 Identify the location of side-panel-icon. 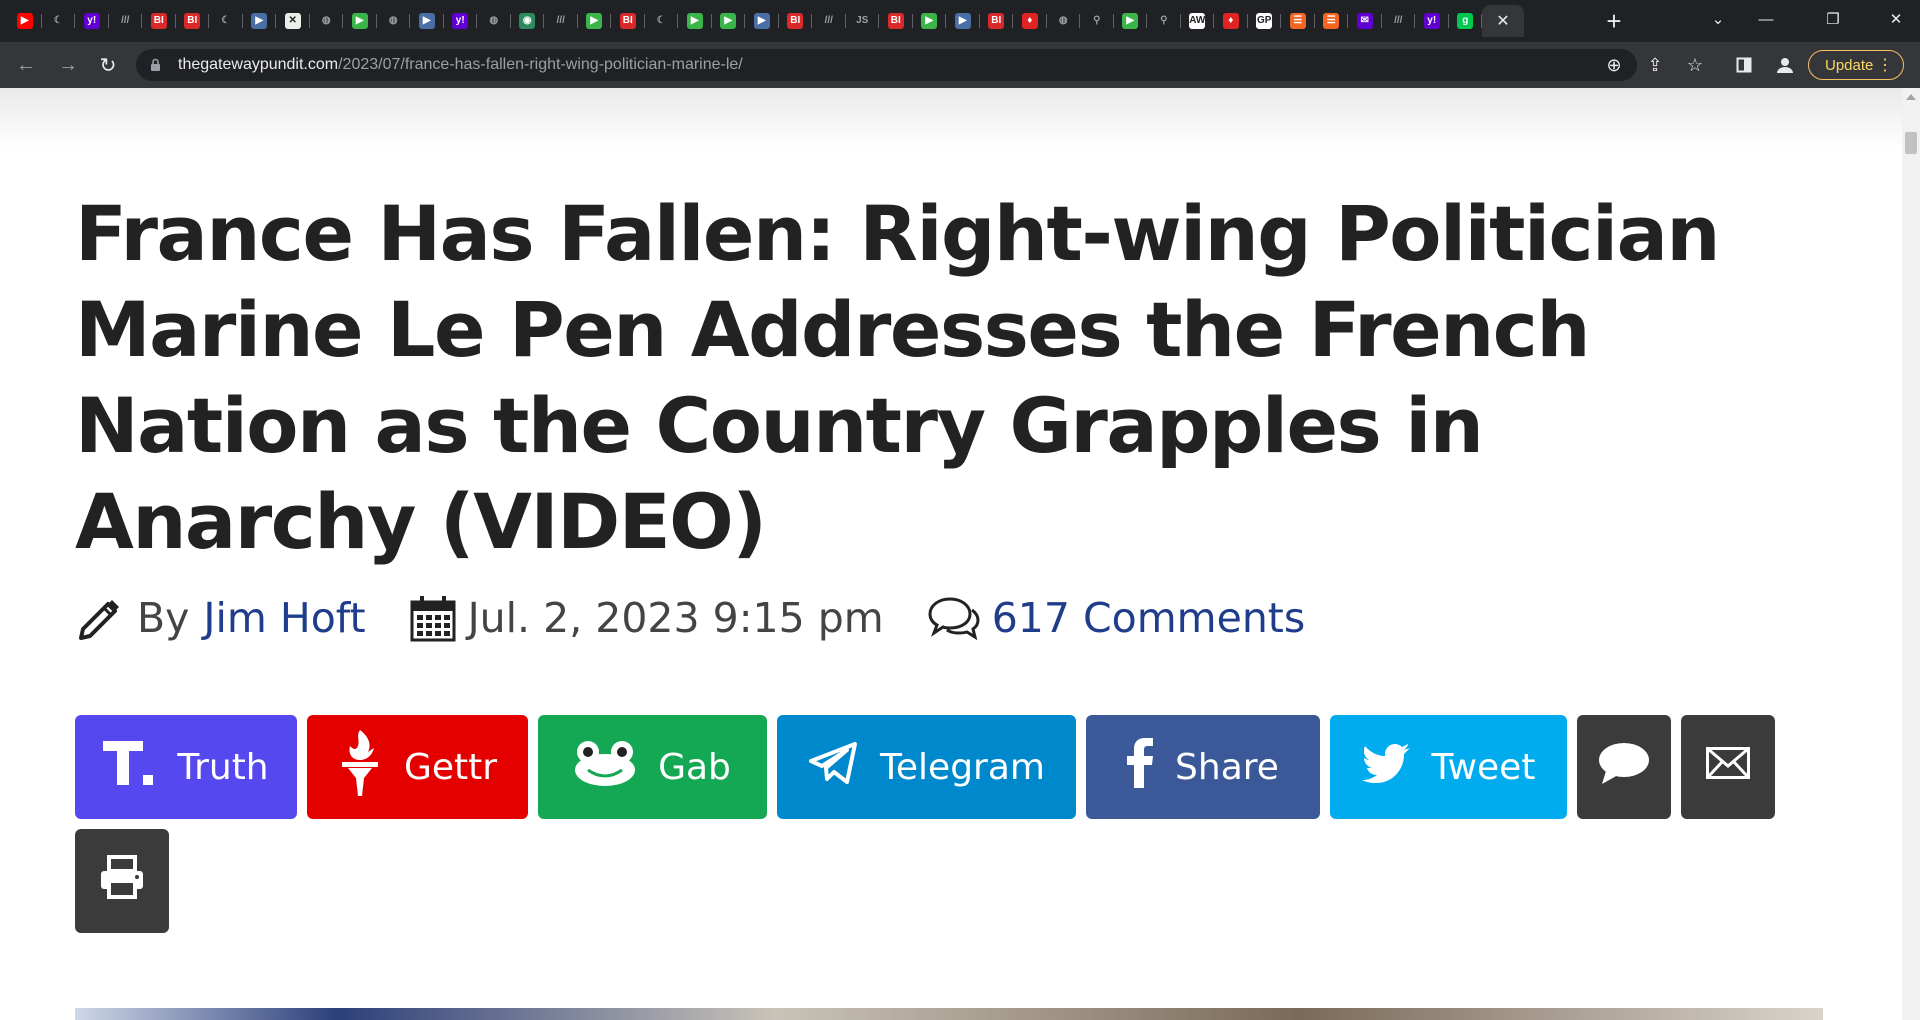
(1744, 65).